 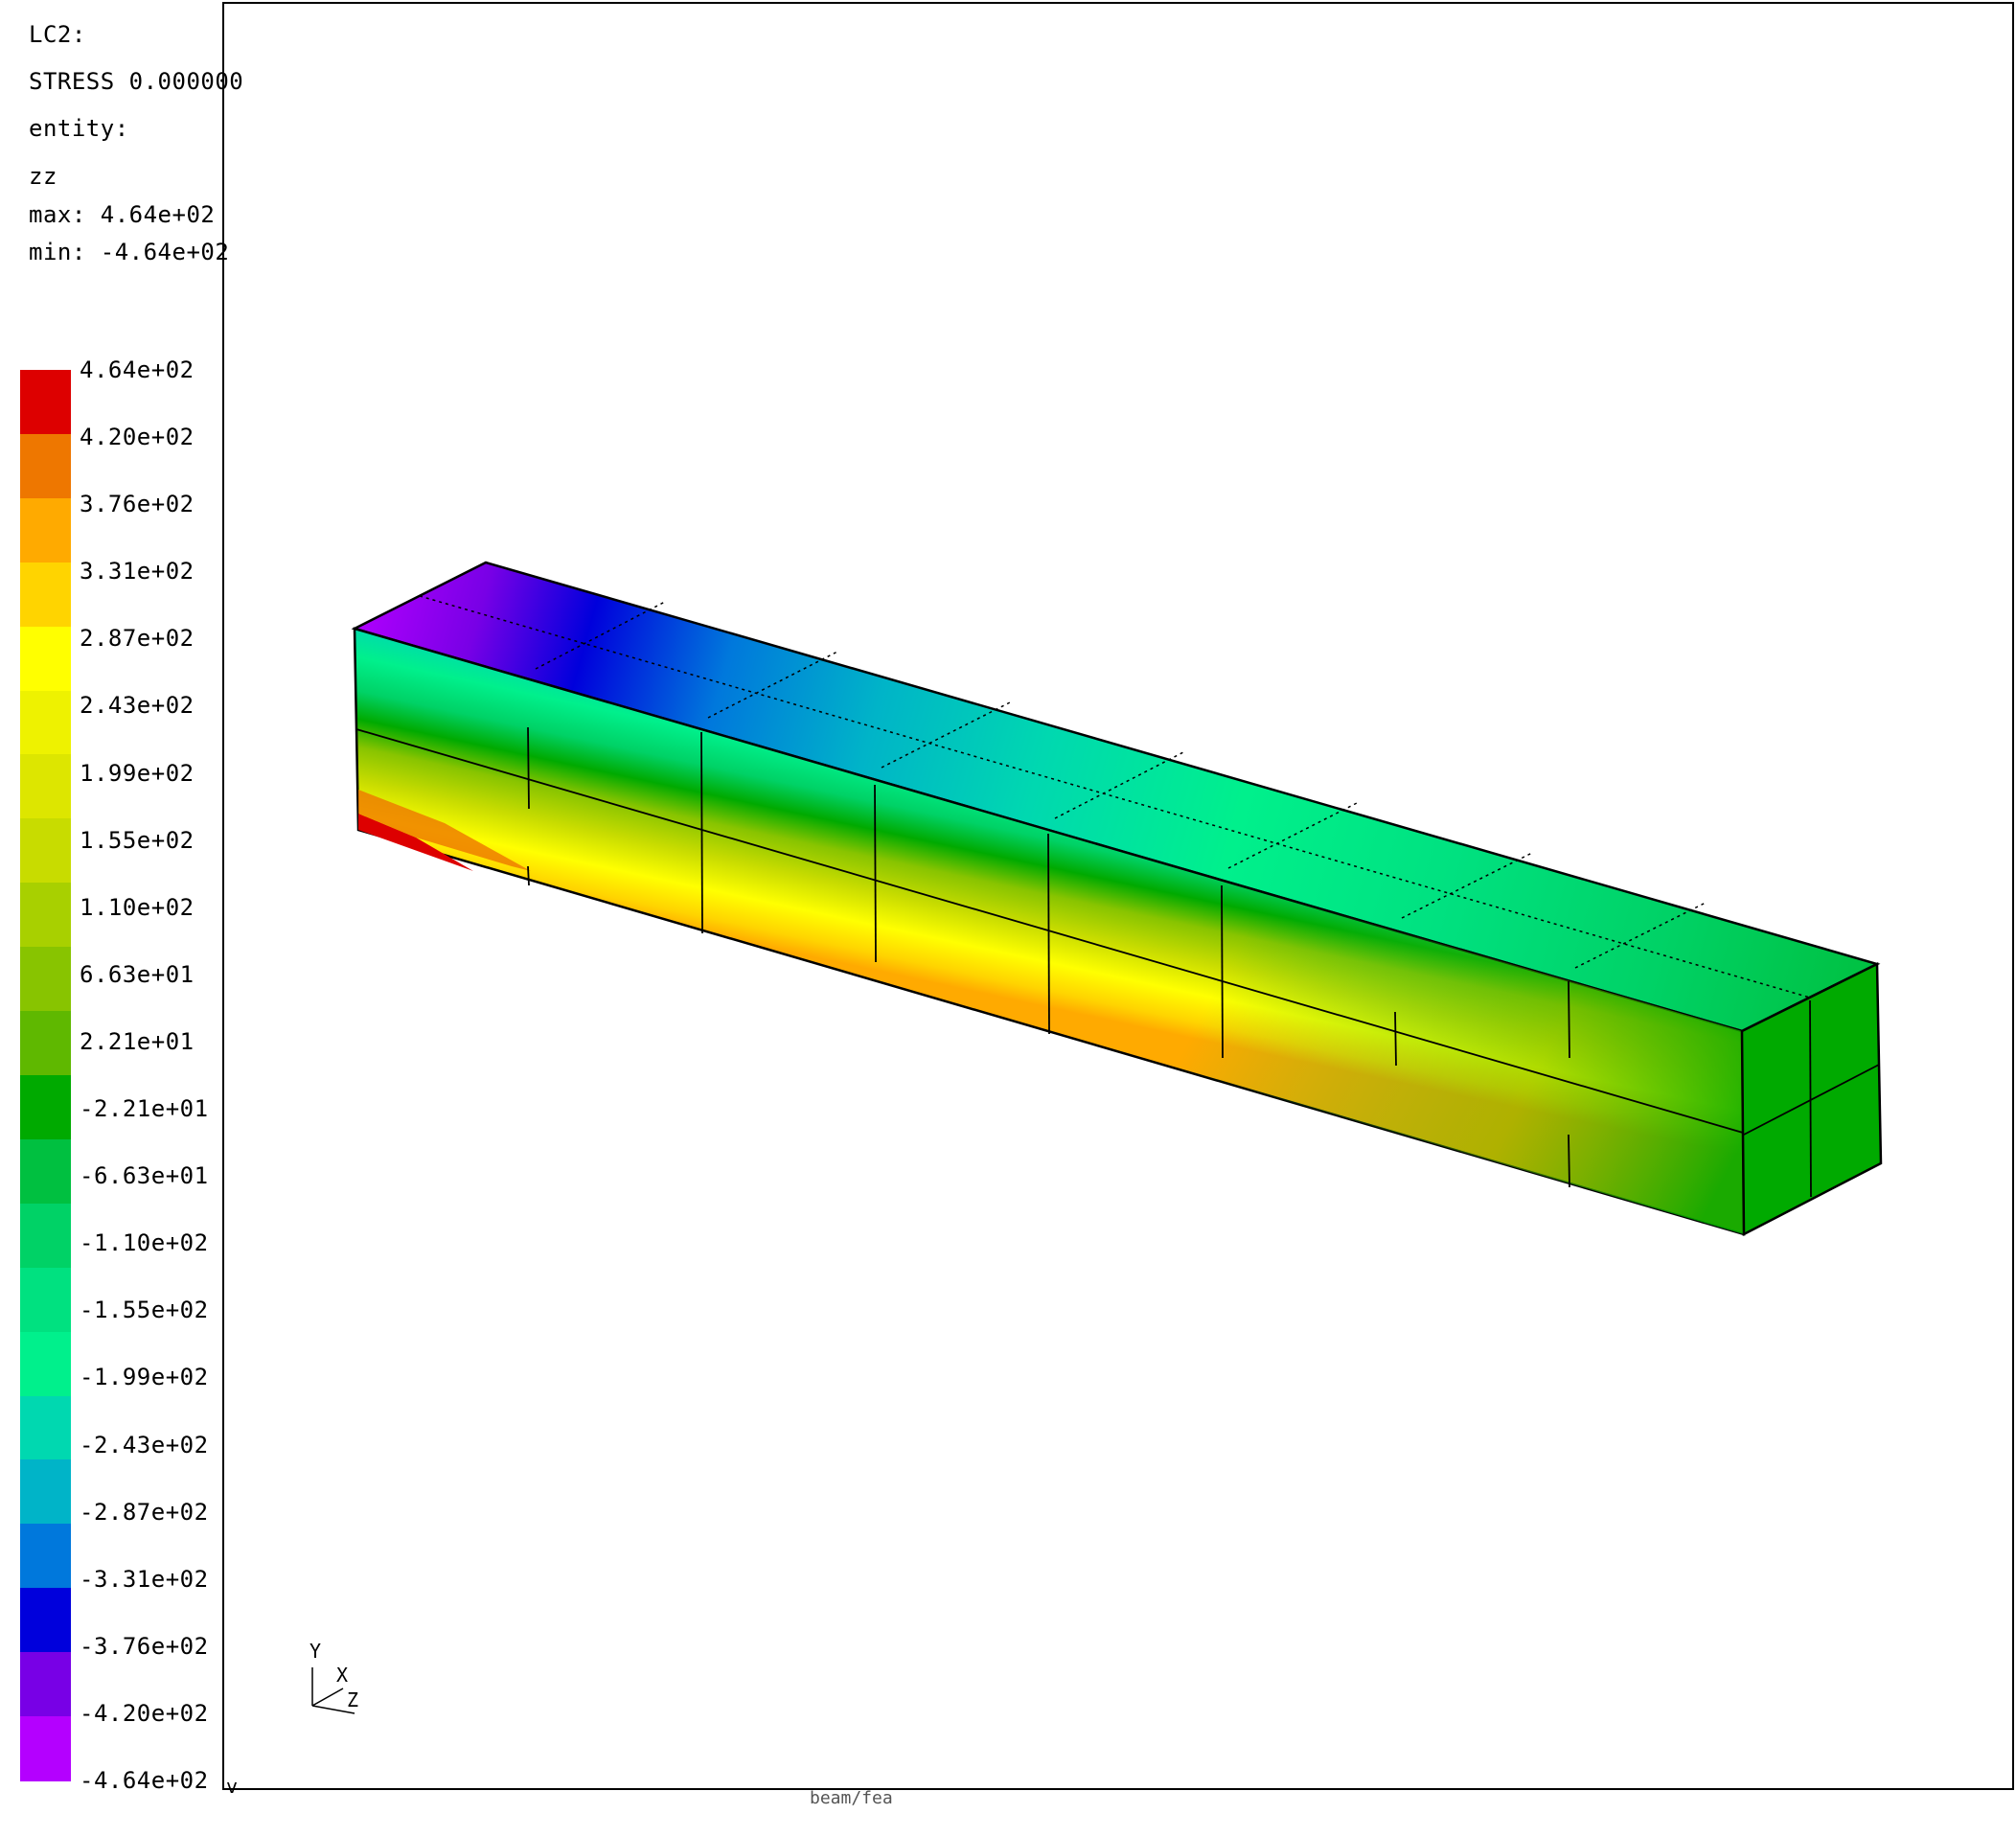 I want to click on legend-label: 4.20e+02, so click(x=137, y=437).